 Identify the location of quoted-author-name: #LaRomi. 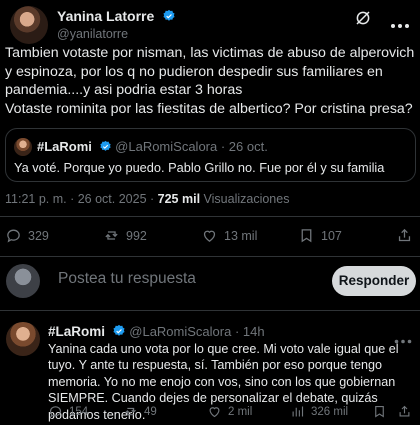
(64, 146).